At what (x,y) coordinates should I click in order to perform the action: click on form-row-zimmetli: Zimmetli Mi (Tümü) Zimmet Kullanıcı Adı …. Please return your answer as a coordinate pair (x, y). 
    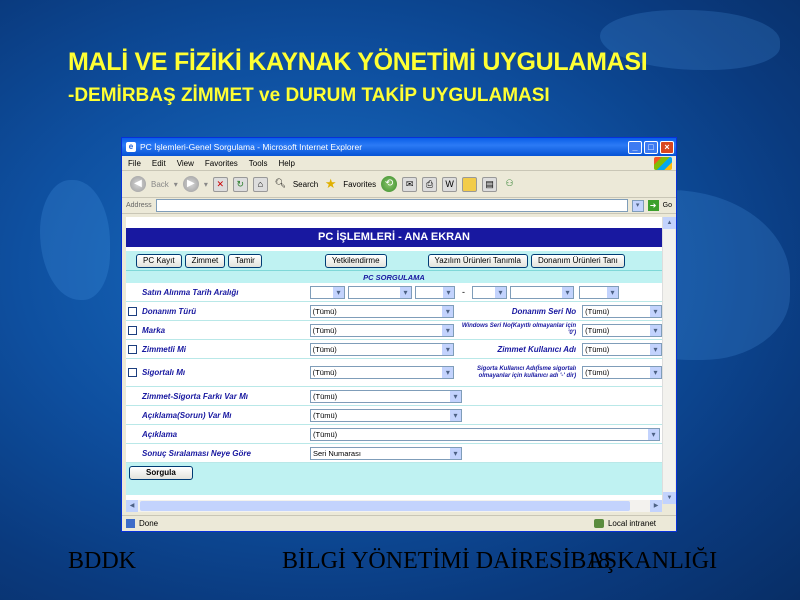
    Looking at the image, I should click on (394, 349).